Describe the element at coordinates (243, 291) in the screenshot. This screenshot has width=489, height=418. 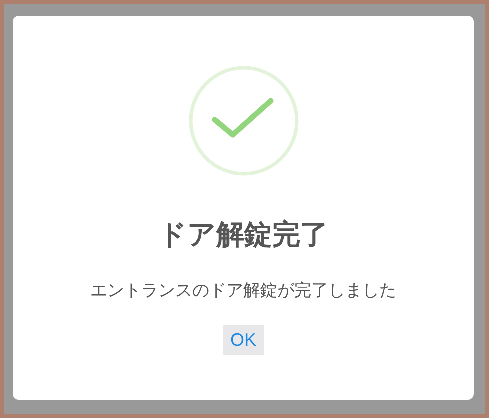
I see `dialog-message: エントランスのドア解錠が完了しました` at that location.